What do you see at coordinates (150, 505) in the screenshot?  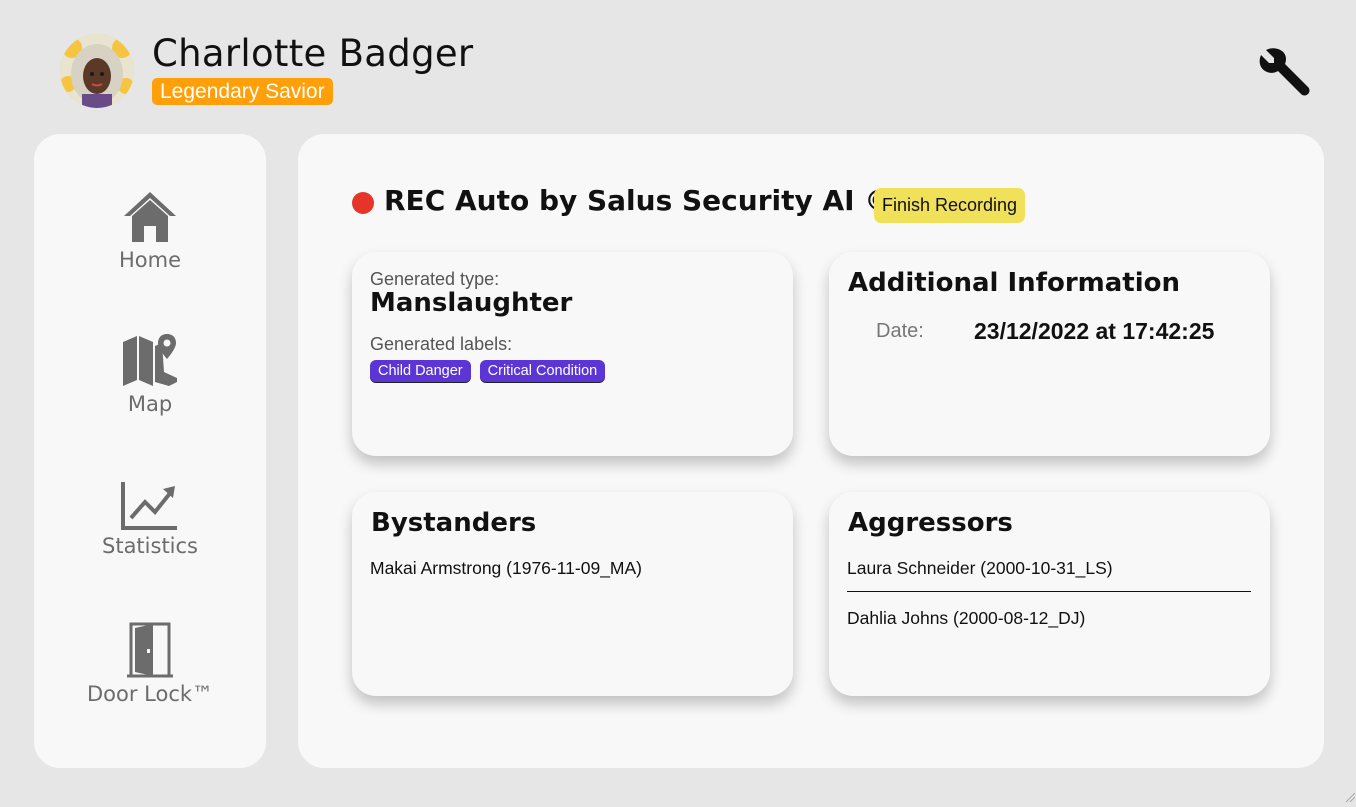 I see `statistics-icon` at bounding box center [150, 505].